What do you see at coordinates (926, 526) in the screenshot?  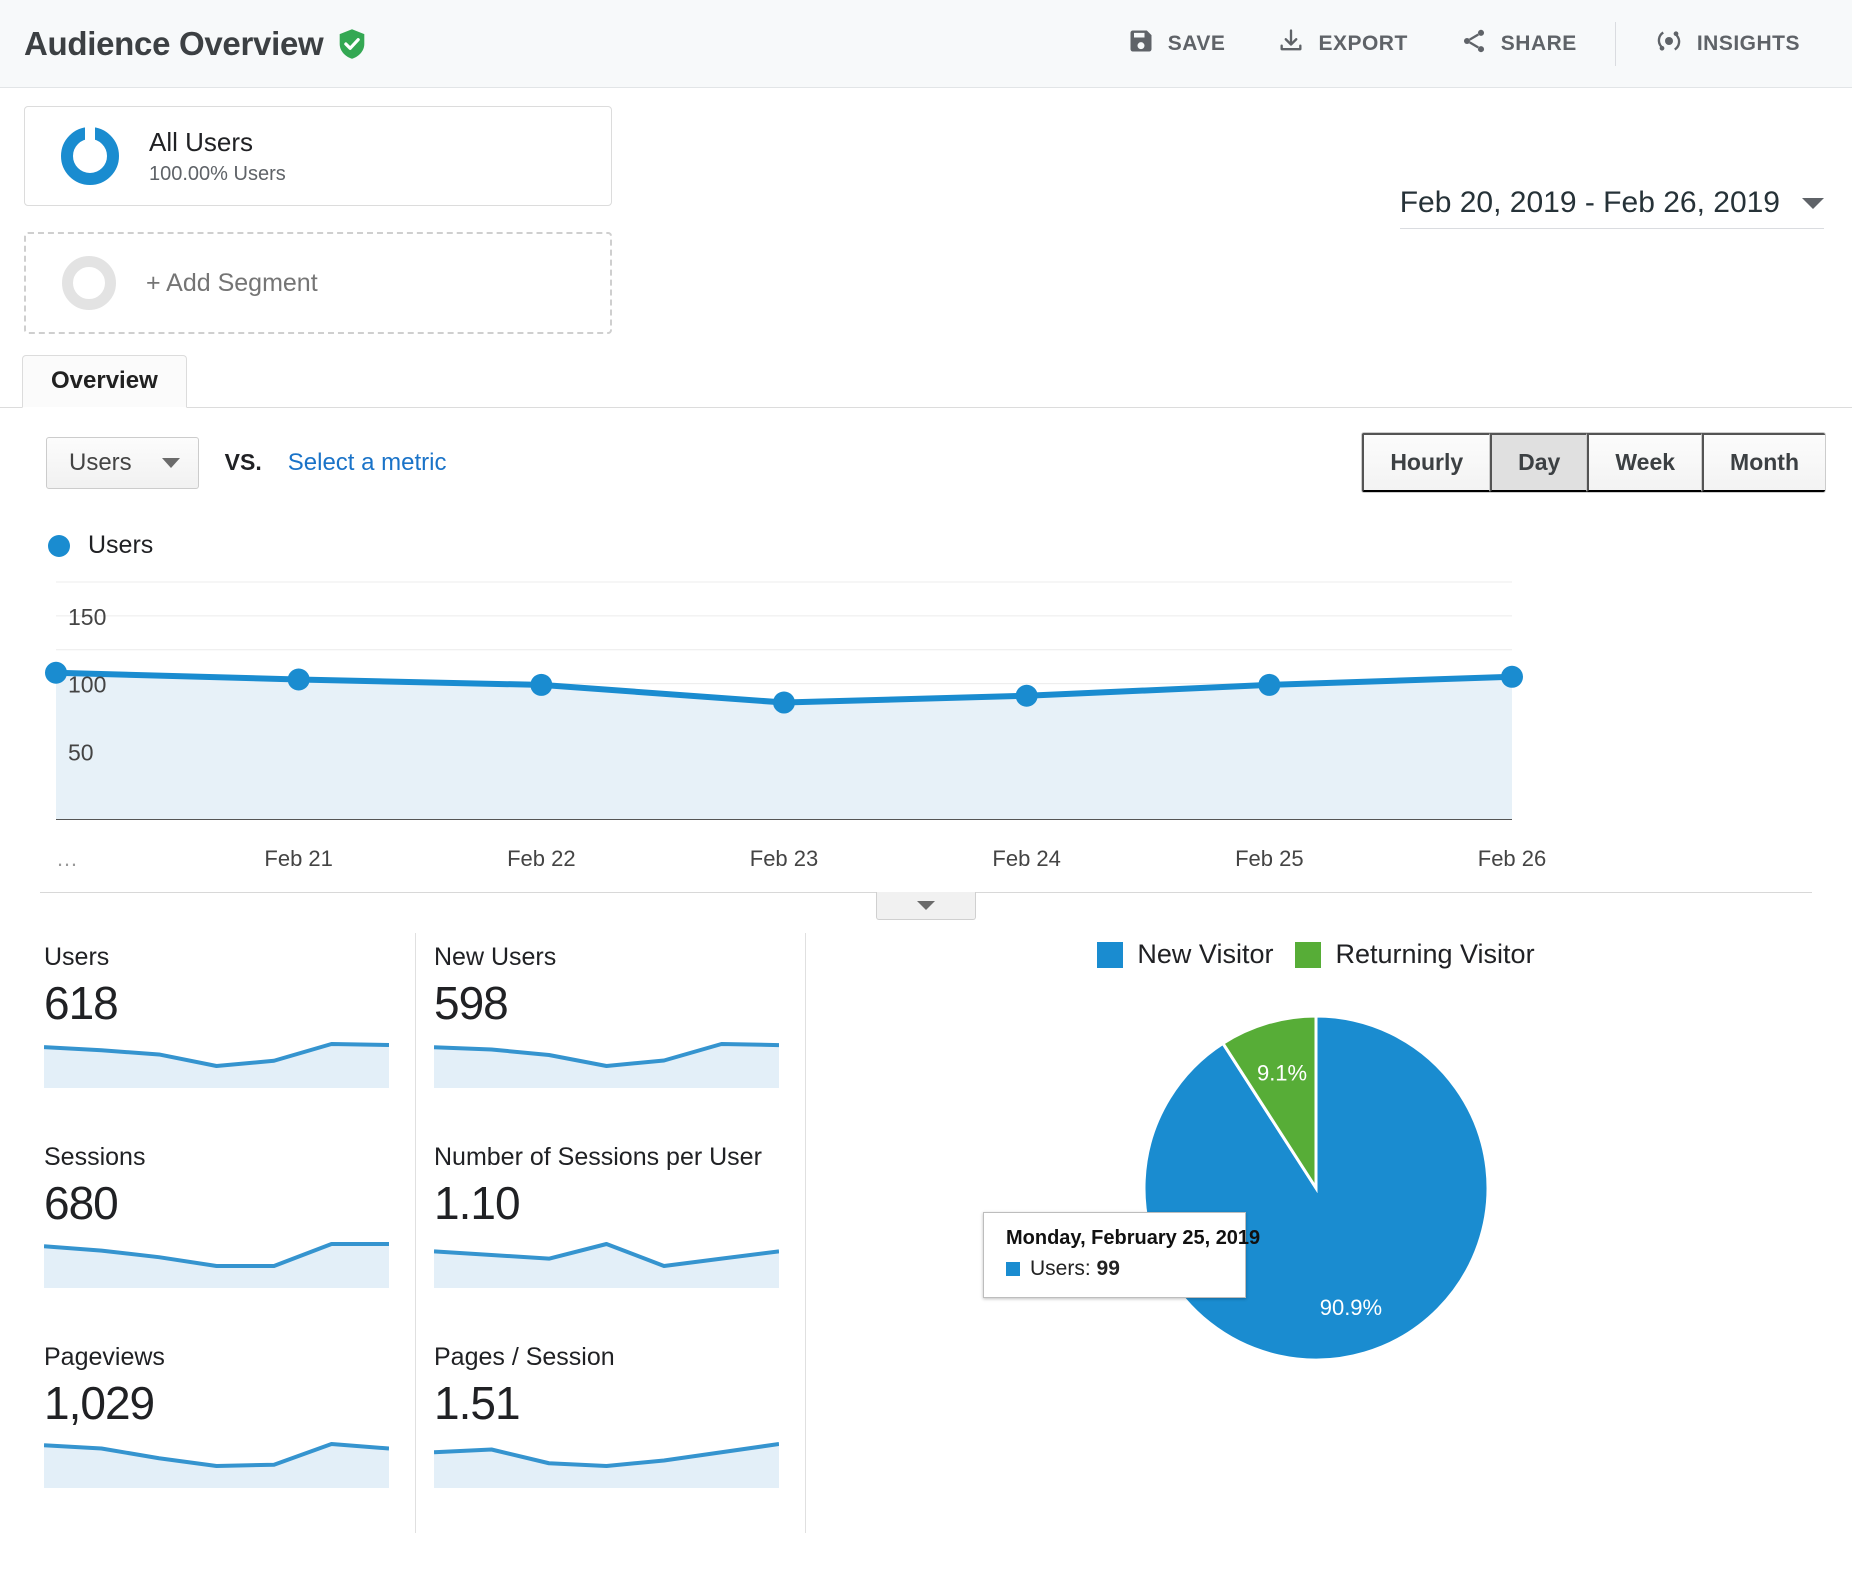 I see `line-chart-legend: Users` at bounding box center [926, 526].